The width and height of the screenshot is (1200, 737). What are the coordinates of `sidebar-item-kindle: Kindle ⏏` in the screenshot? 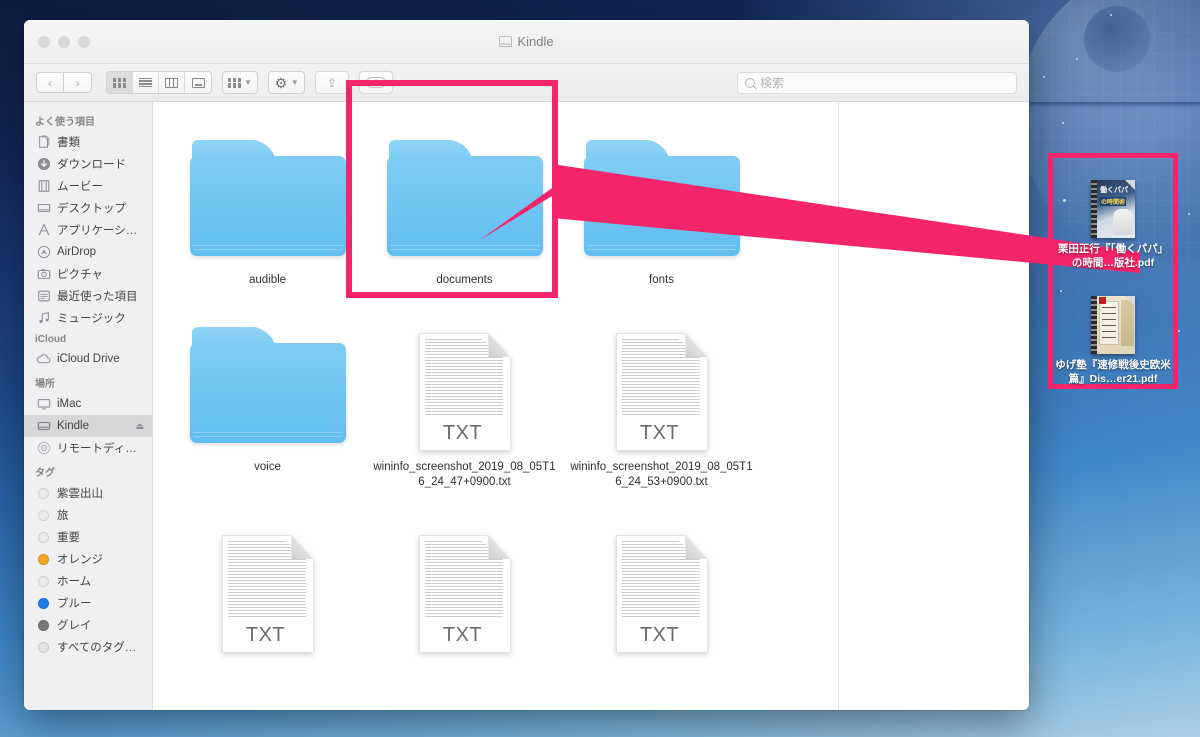 It's located at (88, 426).